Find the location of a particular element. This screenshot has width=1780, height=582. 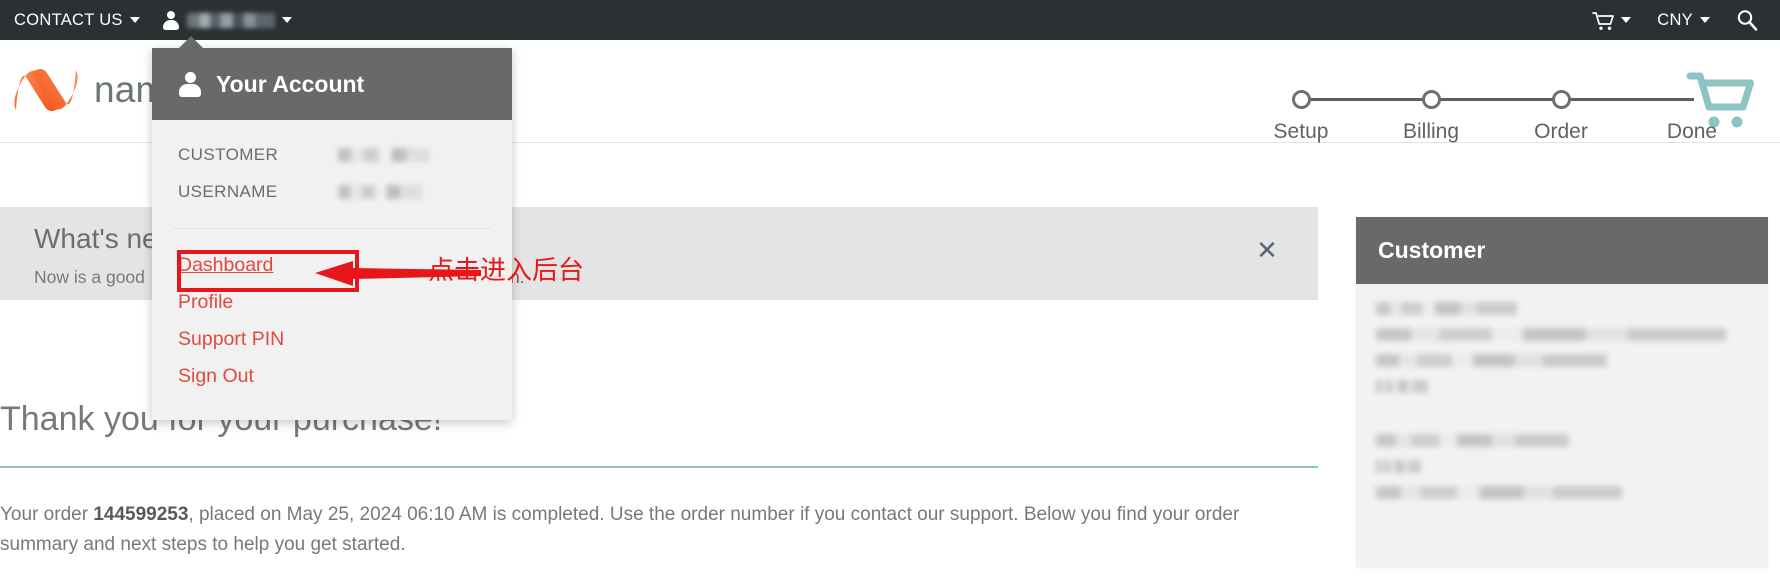

shopping-cart-icon is located at coordinates (1603, 20).